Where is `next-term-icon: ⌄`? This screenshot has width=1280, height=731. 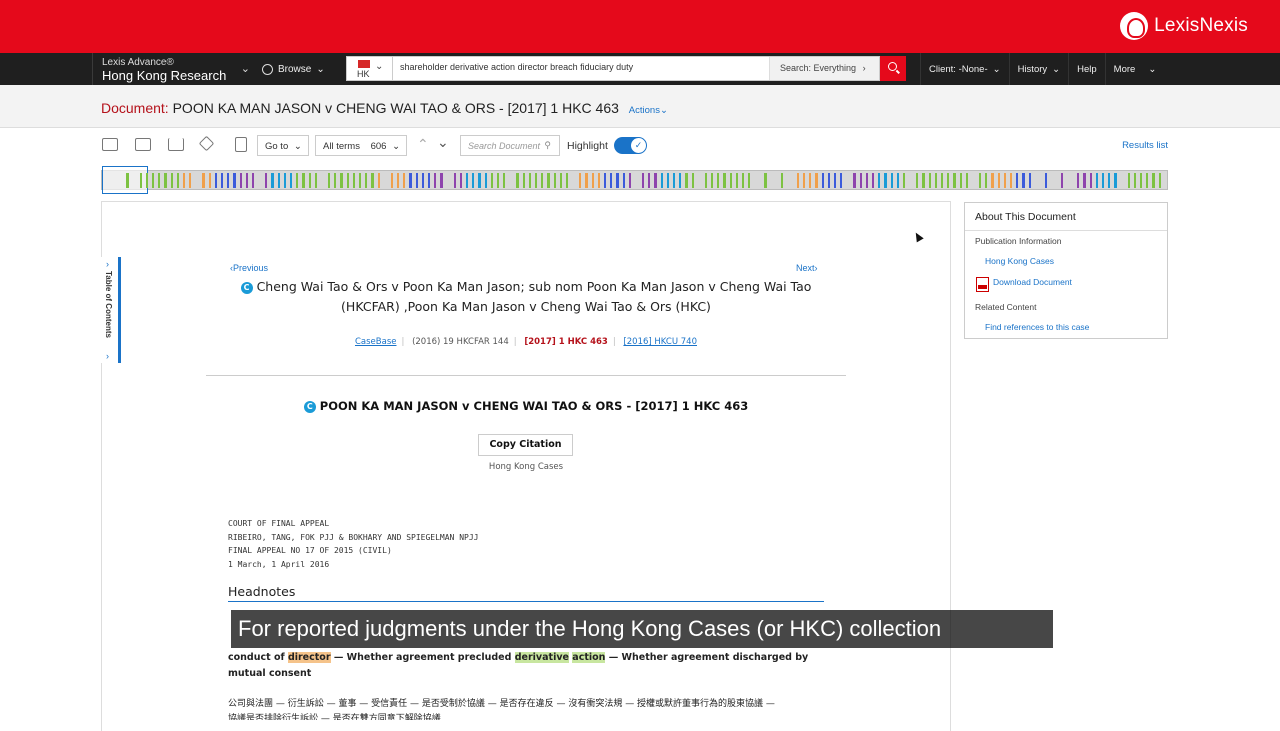 next-term-icon: ⌄ is located at coordinates (443, 142).